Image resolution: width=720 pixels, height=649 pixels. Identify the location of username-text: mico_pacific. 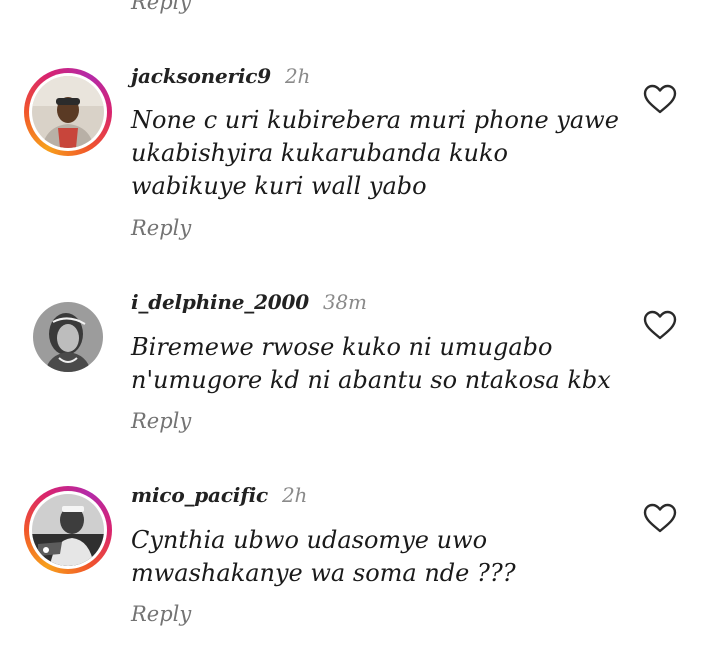
(199, 495).